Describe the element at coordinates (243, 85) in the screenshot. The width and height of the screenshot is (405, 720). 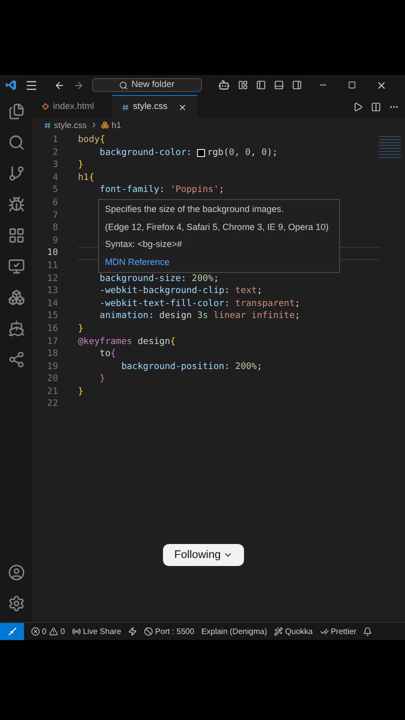
I see `layout-icon` at that location.